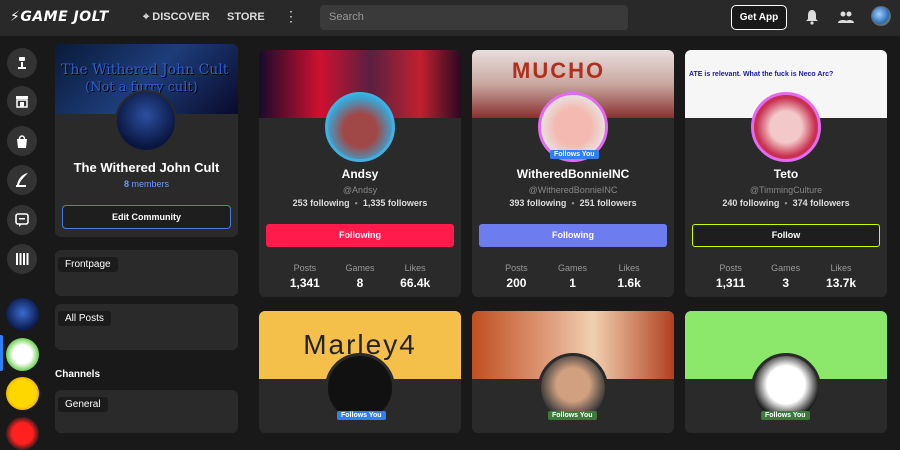 This screenshot has width=900, height=450. I want to click on user-handle: @Andsy, so click(360, 190).